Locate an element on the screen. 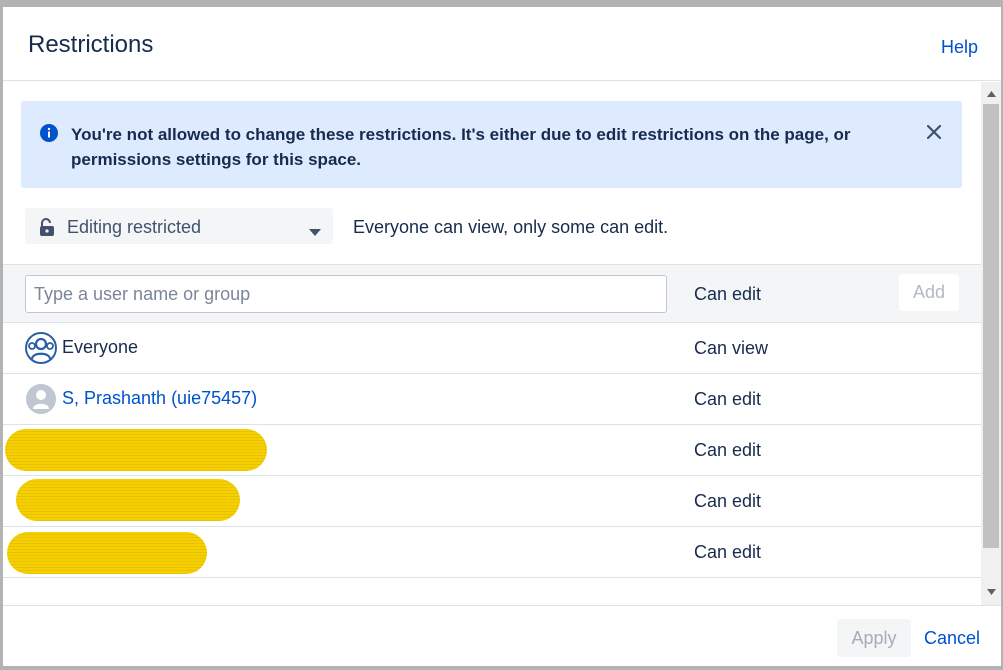  info-icon is located at coordinates (49, 133).